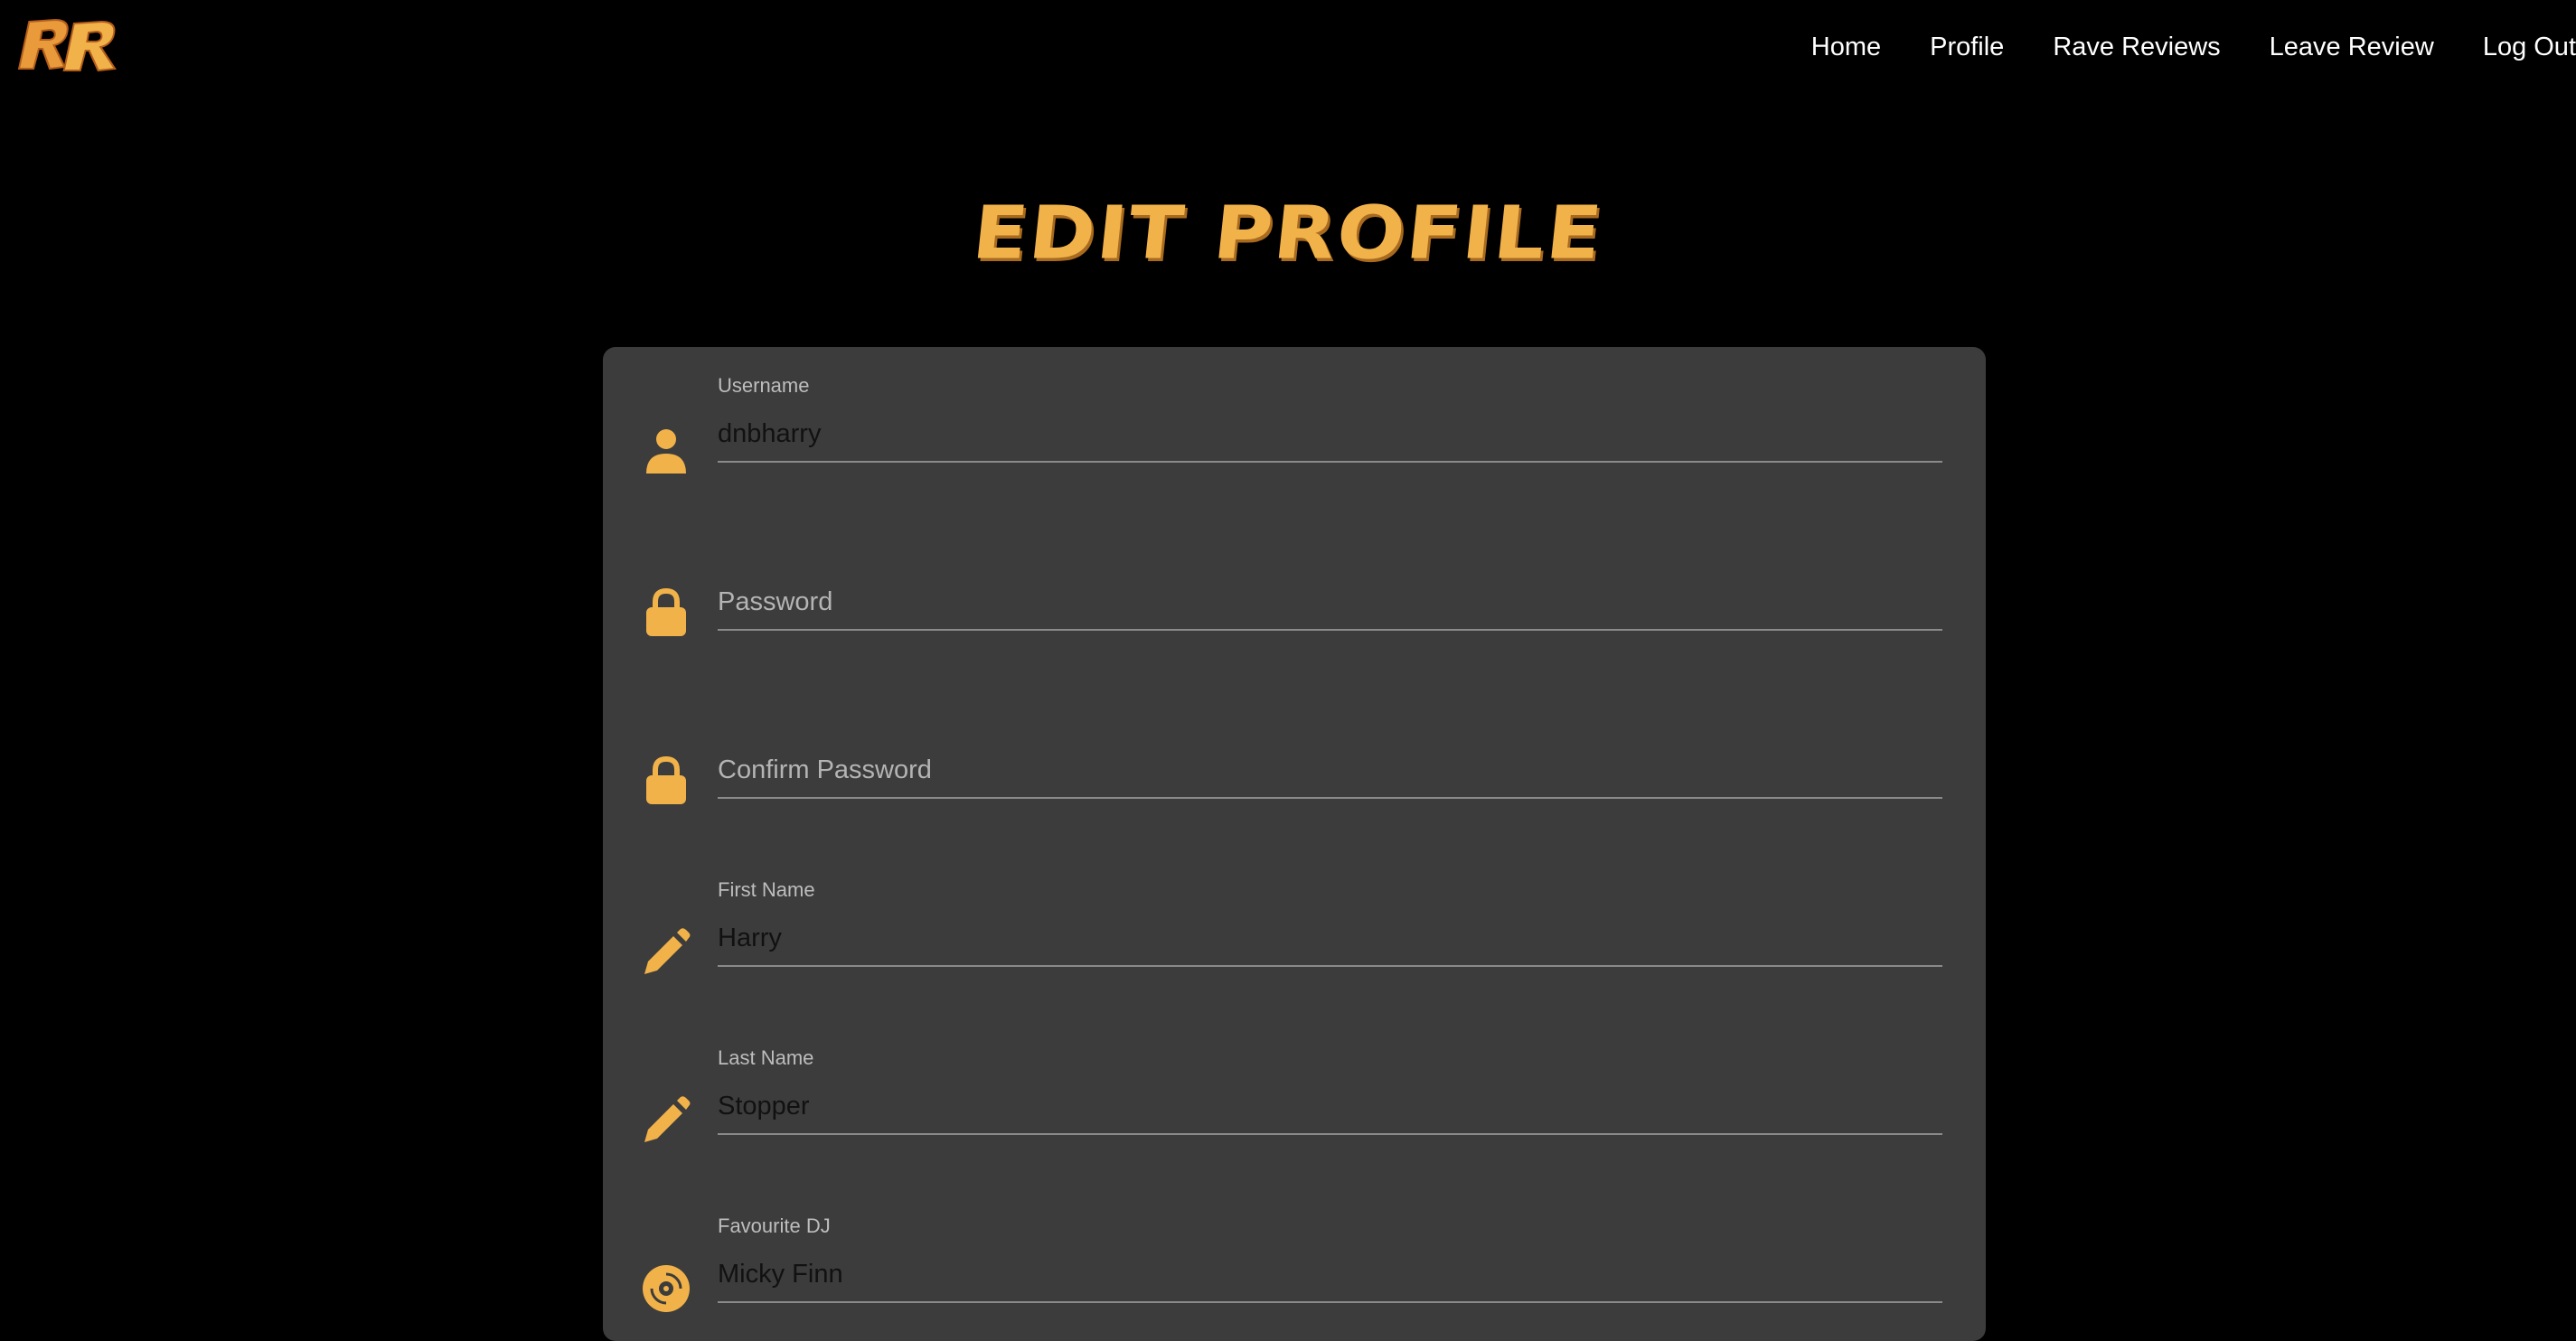 This screenshot has width=2576, height=1341. Describe the element at coordinates (2137, 47) in the screenshot. I see `nav-rave-reviews-link: Rave Reviews` at that location.